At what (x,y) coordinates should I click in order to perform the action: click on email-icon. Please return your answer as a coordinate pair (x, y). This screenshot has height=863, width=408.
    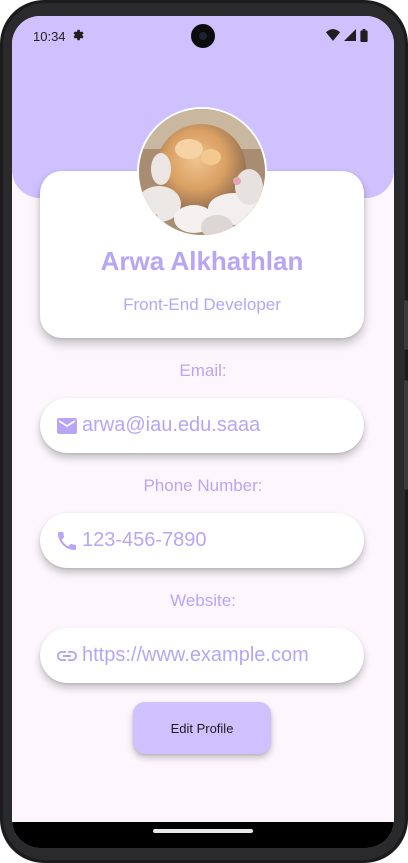
    Looking at the image, I should click on (67, 425).